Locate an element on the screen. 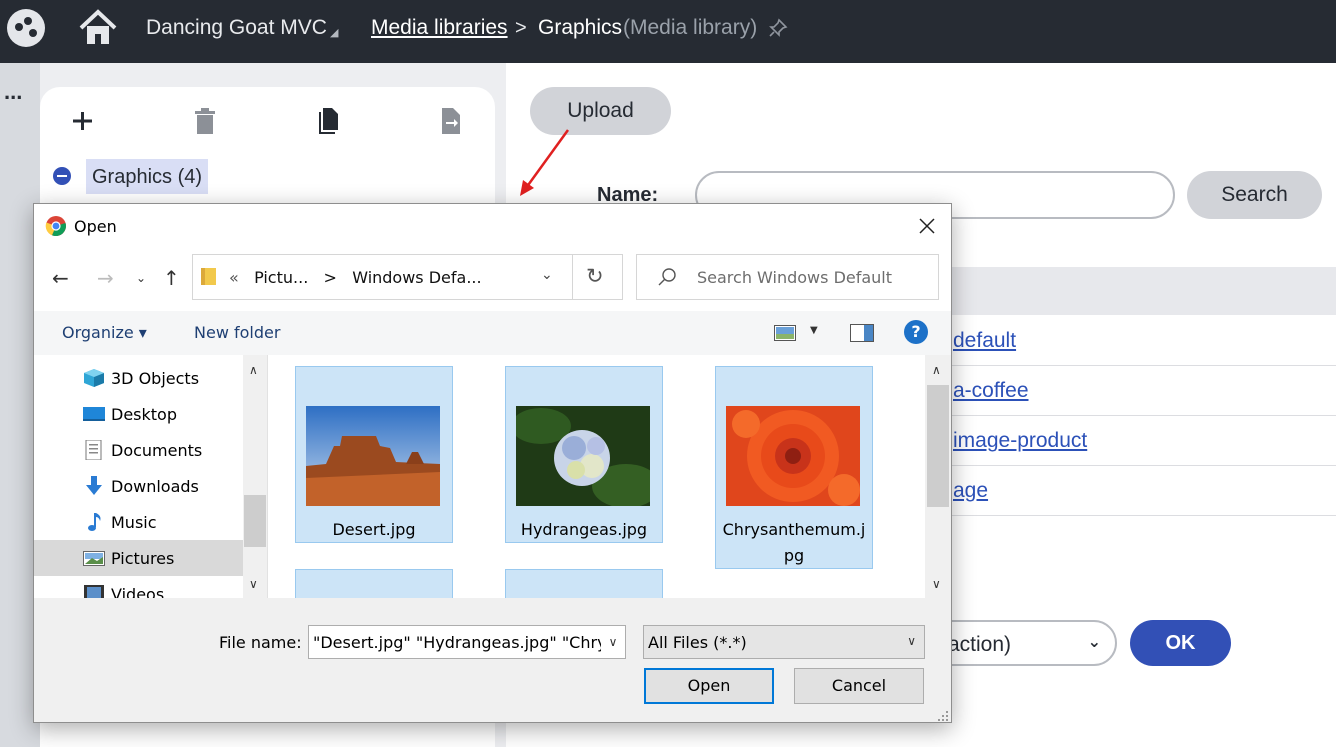 The image size is (1336, 747). file-link: age is located at coordinates (970, 491).